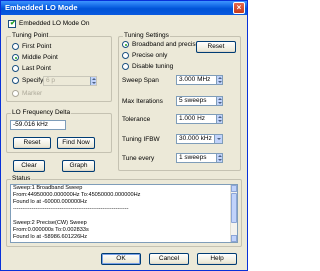 The height and width of the screenshot is (271, 320). I want to click on tuning-ifbw-label: Tuning IFBW, so click(141, 139).